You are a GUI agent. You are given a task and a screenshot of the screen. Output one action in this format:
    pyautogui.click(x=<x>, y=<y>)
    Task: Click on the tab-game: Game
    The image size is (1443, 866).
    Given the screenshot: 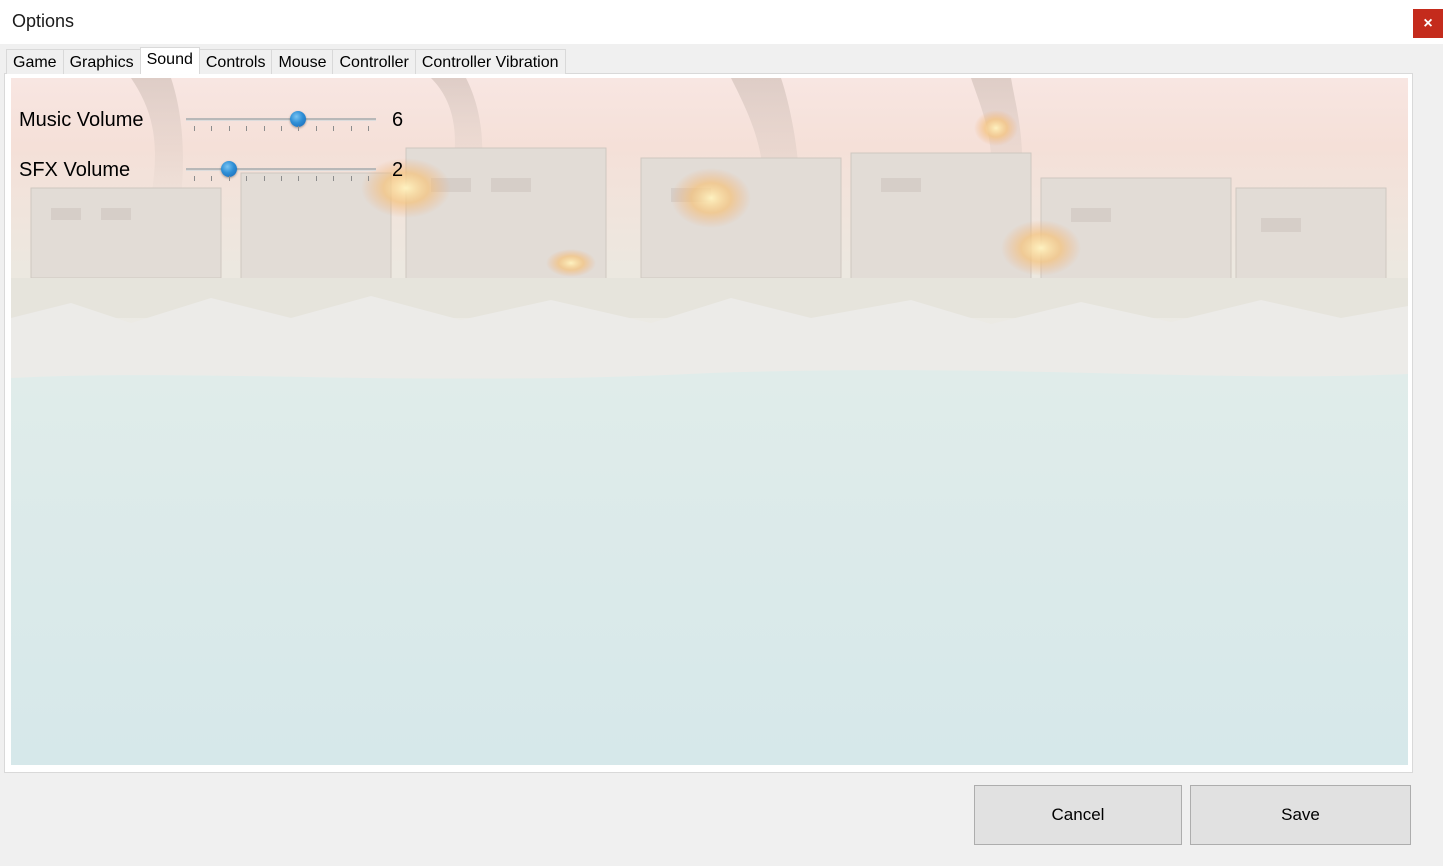 What is the action you would take?
    pyautogui.click(x=35, y=61)
    